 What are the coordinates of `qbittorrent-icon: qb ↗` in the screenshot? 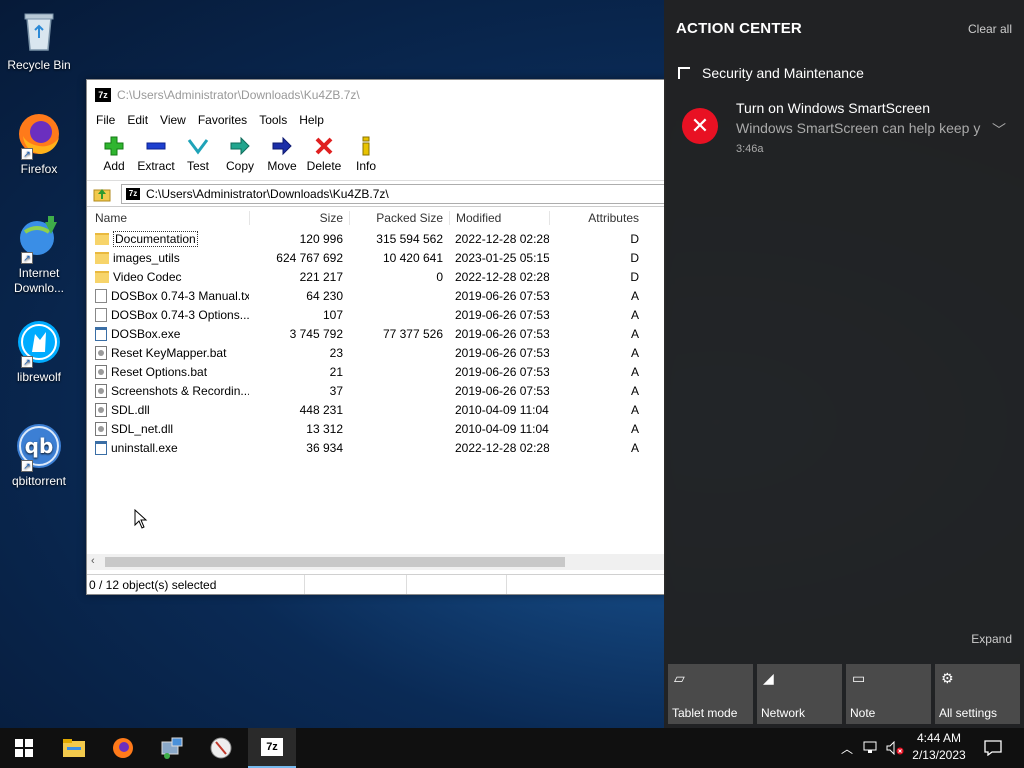 It's located at (39, 447).